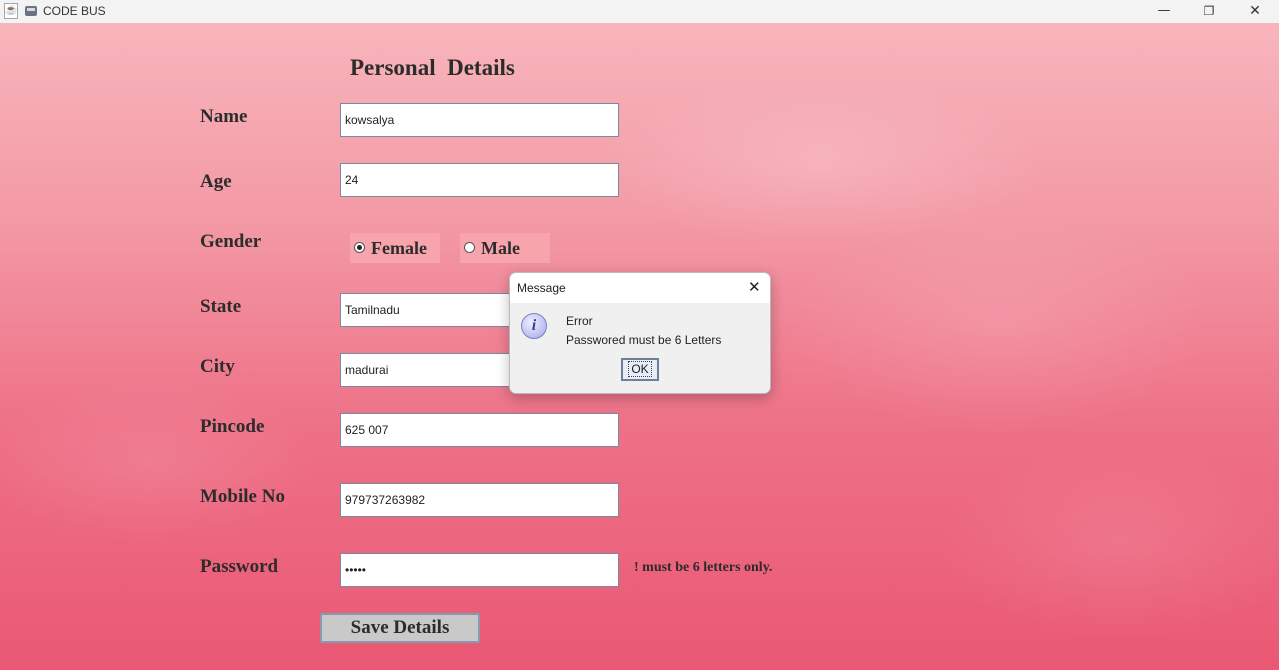  What do you see at coordinates (359, 247) in the screenshot?
I see `radio-selected-icon` at bounding box center [359, 247].